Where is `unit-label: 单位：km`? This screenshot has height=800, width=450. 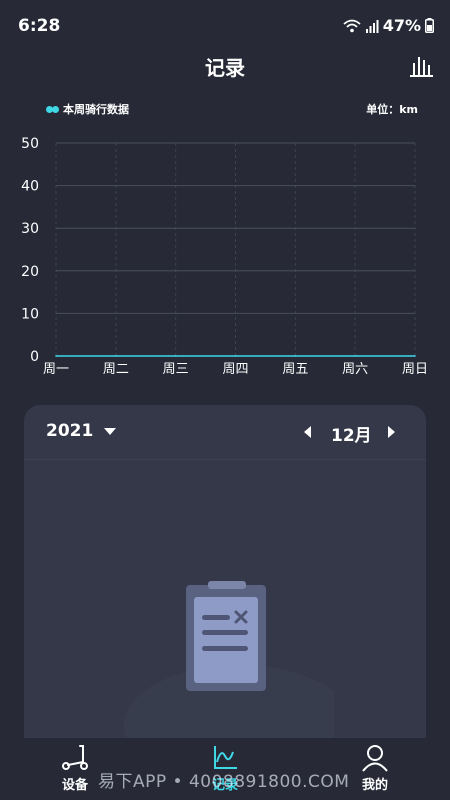 unit-label: 单位：km is located at coordinates (392, 109).